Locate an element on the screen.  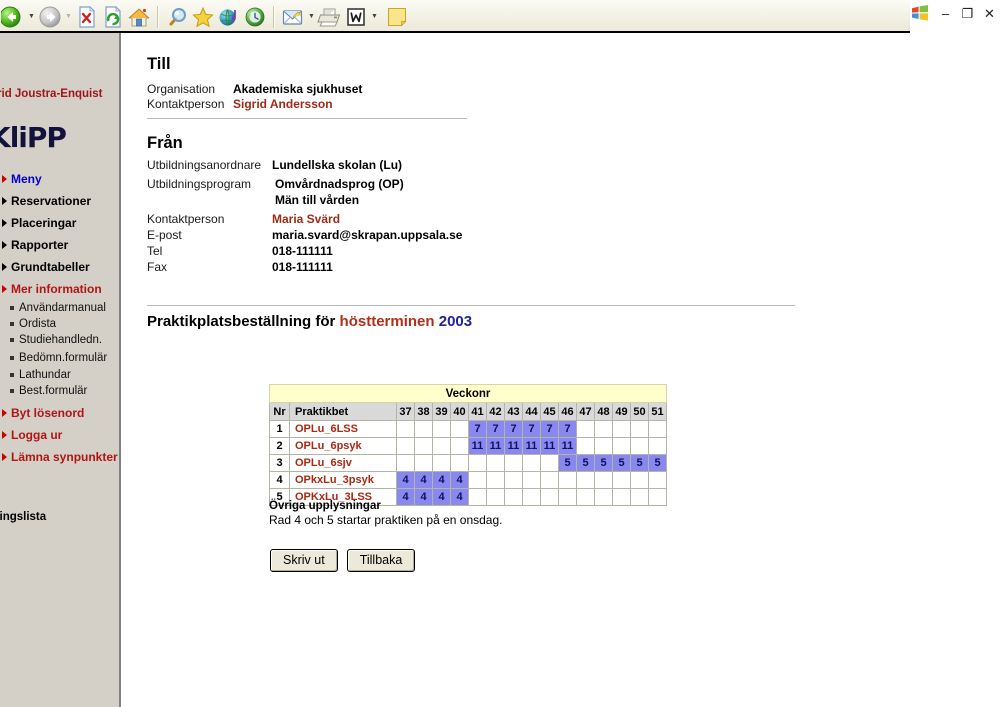
history-icon is located at coordinates (255, 17).